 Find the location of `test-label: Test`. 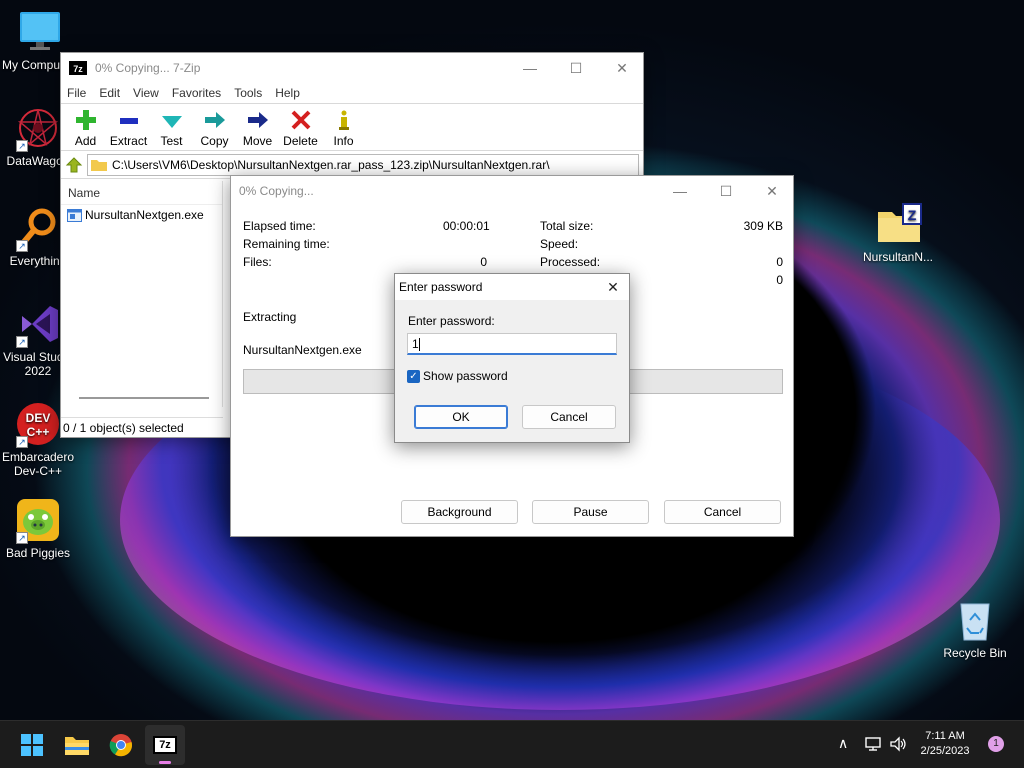

test-label: Test is located at coordinates (171, 141).